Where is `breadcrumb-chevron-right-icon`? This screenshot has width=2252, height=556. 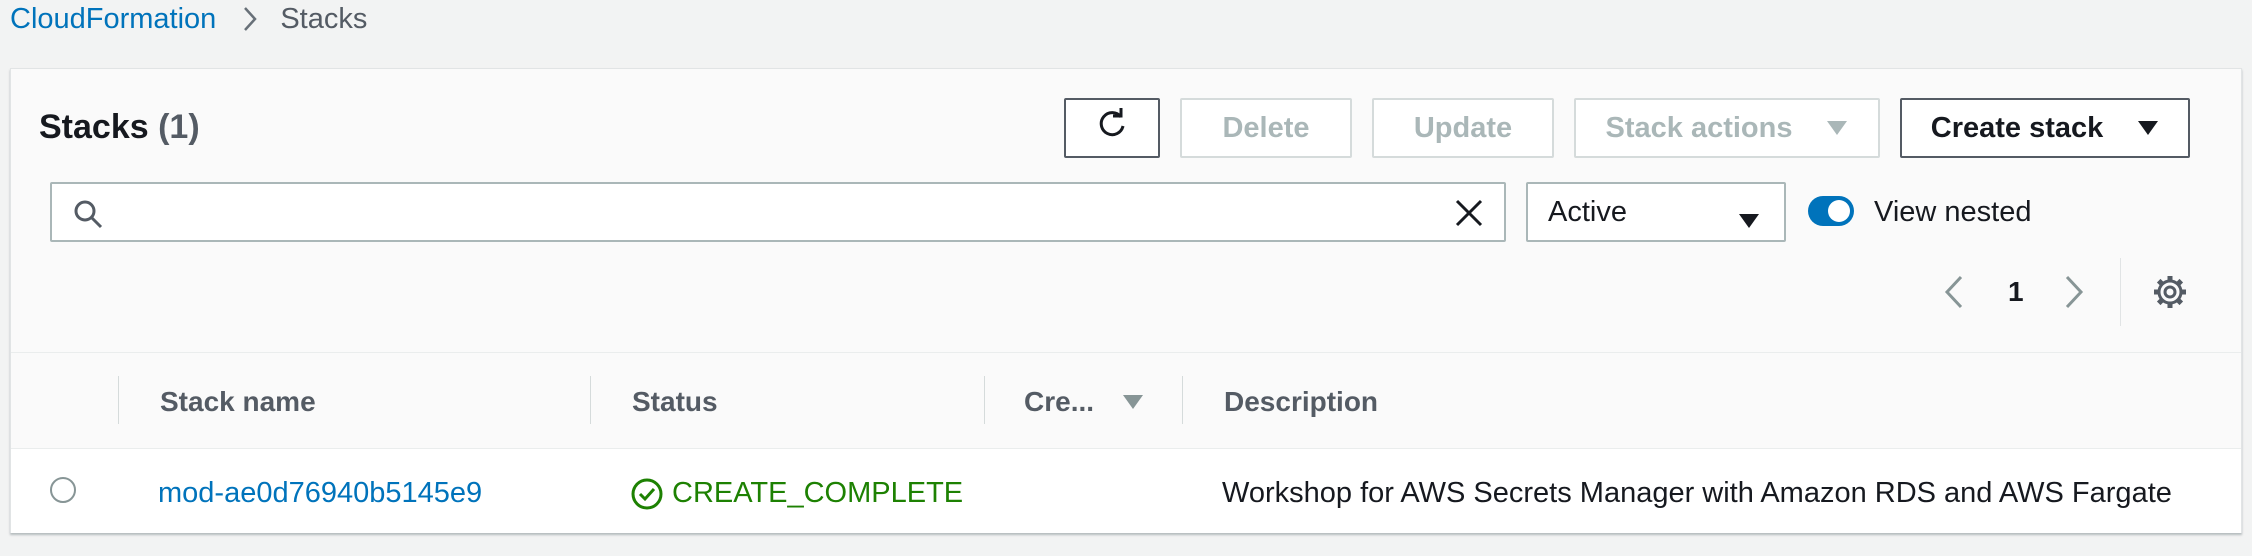 breadcrumb-chevron-right-icon is located at coordinates (250, 19).